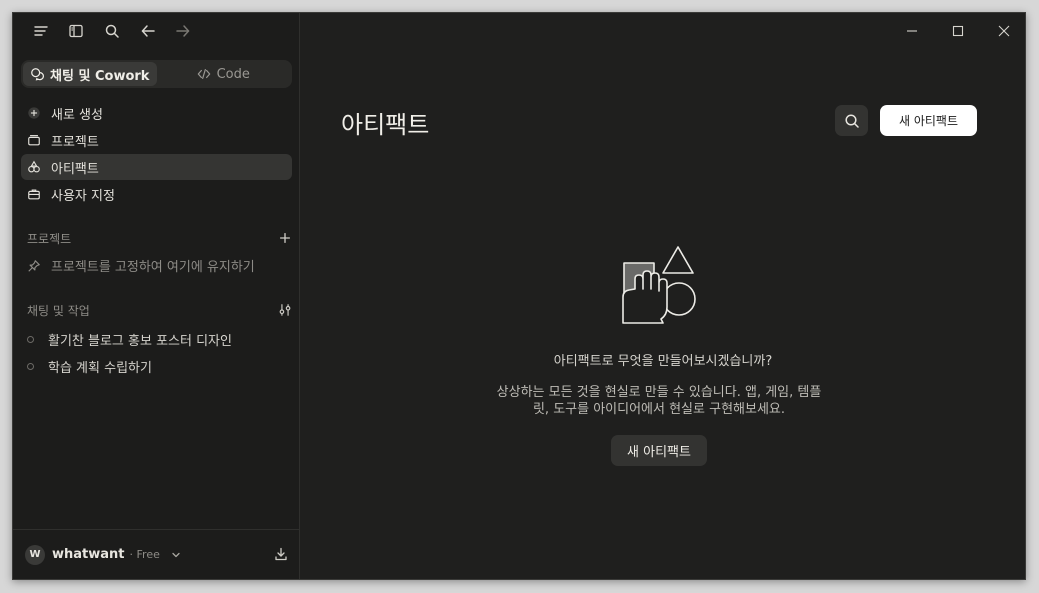 The image size is (1039, 593). Describe the element at coordinates (49, 238) in the screenshot. I see `projects-heading: 프로젝트` at that location.